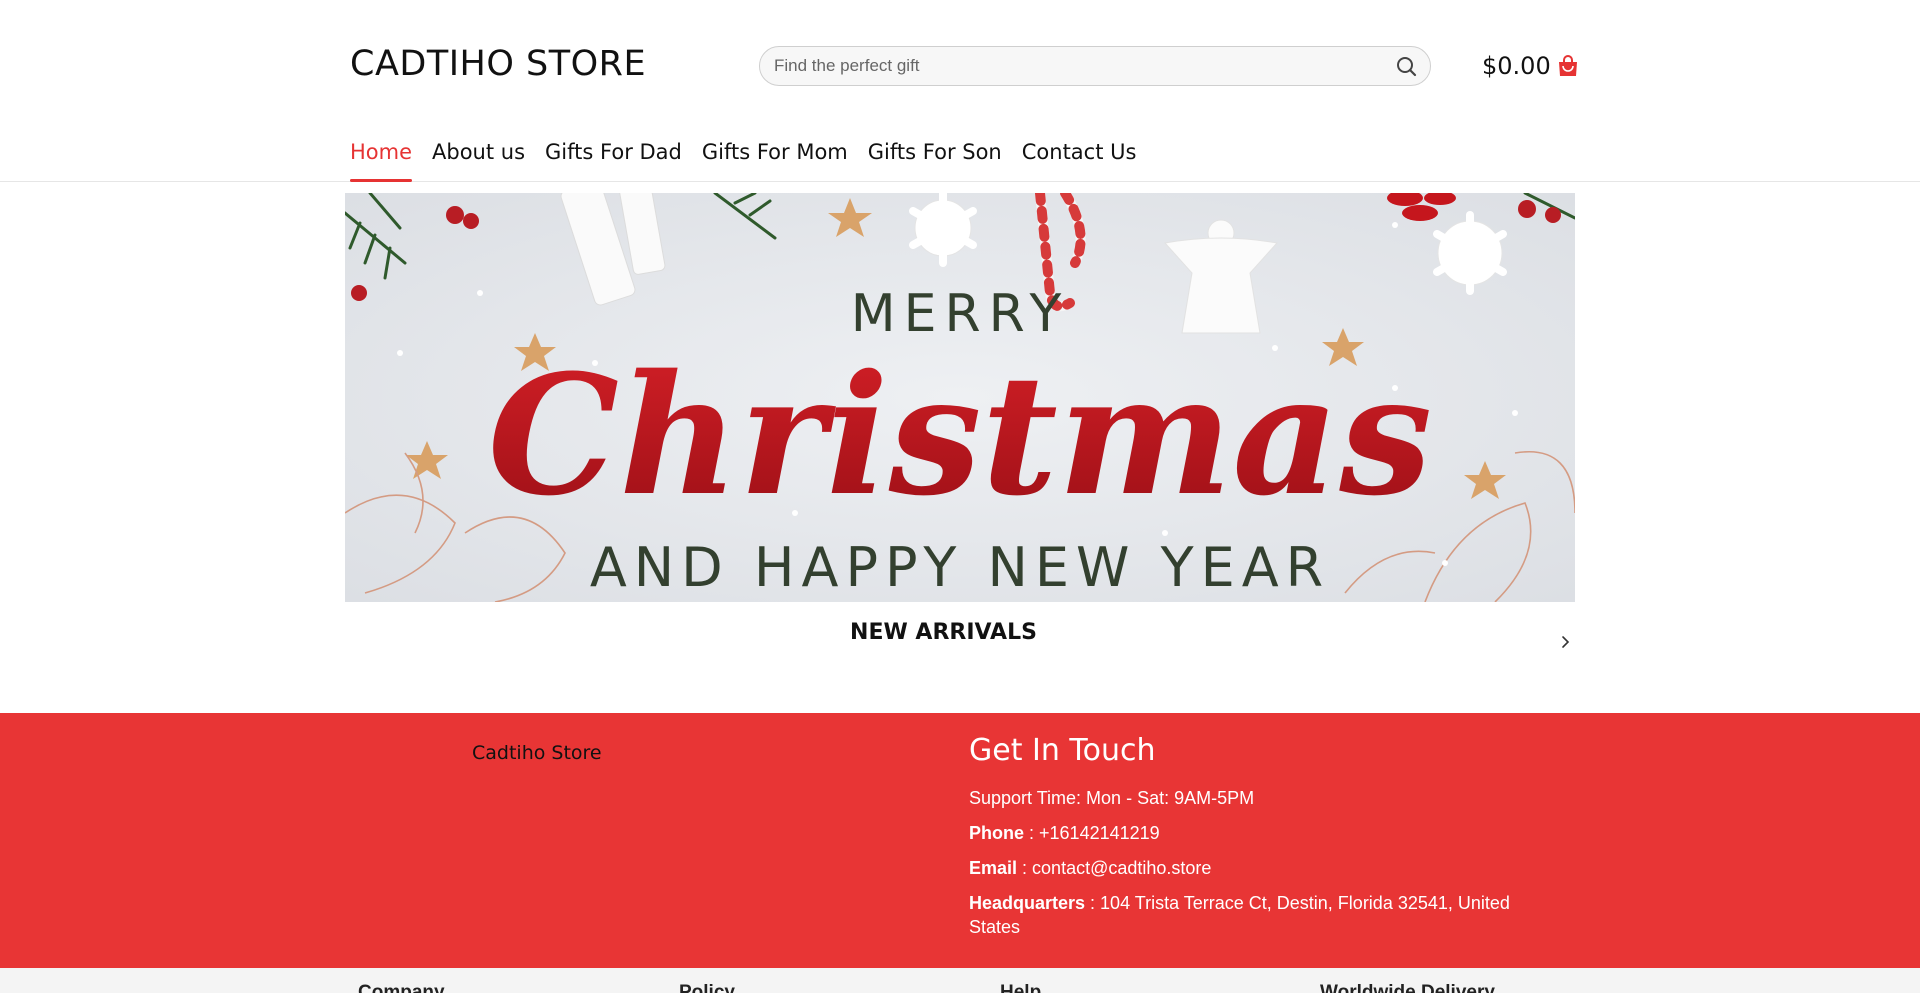 This screenshot has width=1920, height=993. Describe the element at coordinates (943, 632) in the screenshot. I see `new-arrivals-title: NEW ARRIVALS` at that location.